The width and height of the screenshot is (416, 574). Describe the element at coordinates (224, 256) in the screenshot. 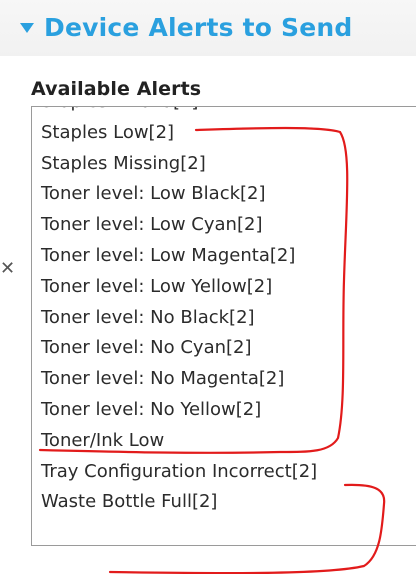

I see `list-item: Toner level: Low Magenta[2]` at that location.